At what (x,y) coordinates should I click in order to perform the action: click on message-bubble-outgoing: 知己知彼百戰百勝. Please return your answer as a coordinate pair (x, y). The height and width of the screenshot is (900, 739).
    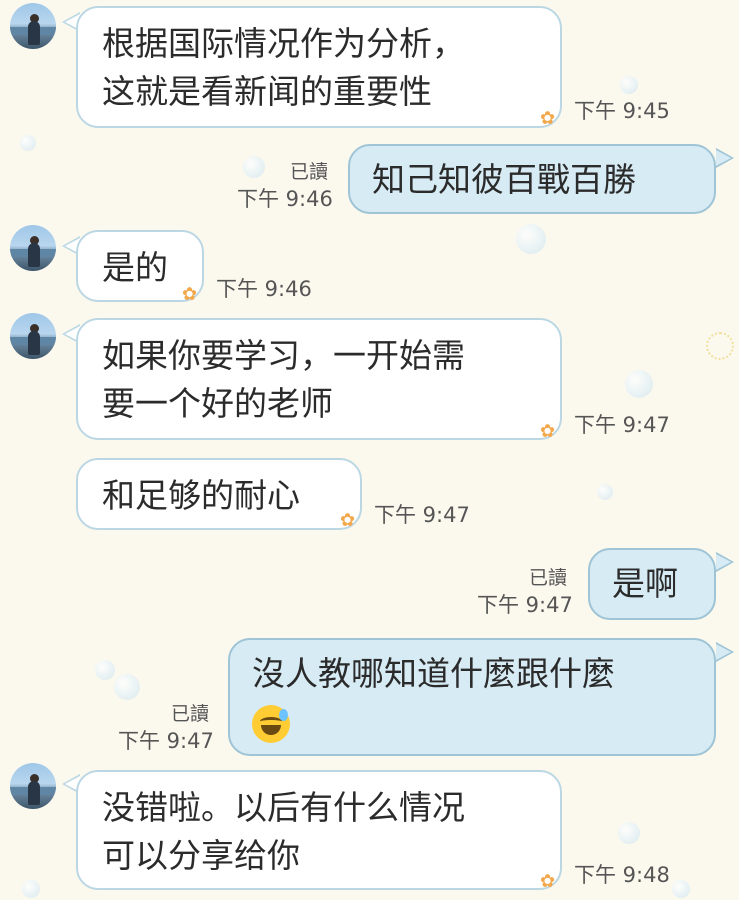
    Looking at the image, I should click on (532, 179).